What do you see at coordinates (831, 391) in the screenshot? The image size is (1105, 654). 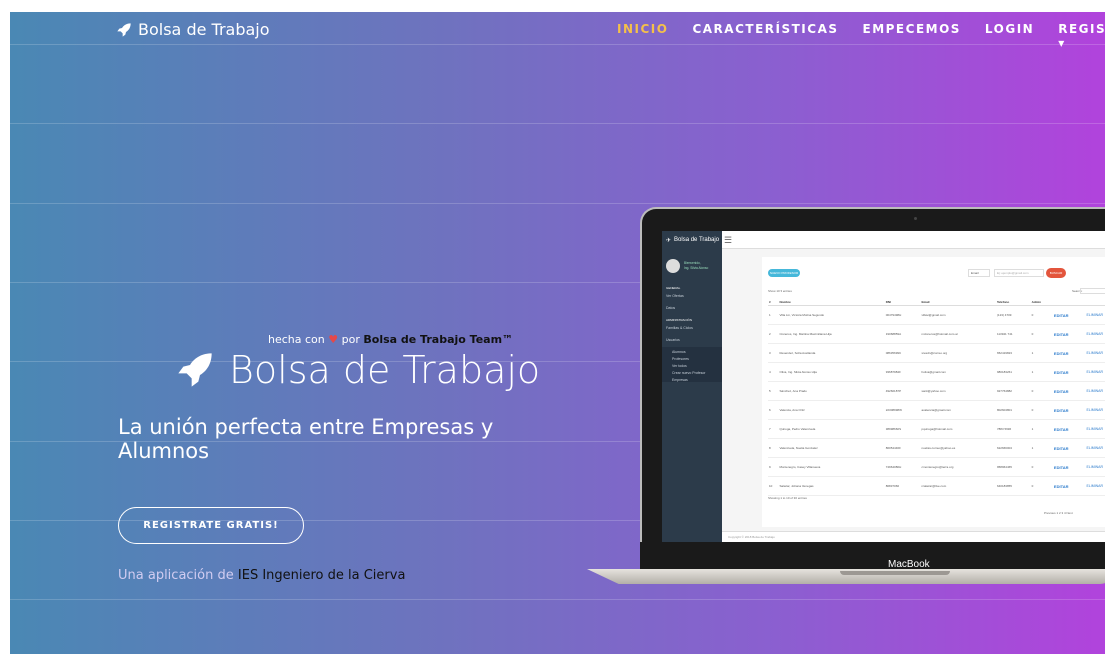 I see `table-cell: Sánchez, Ana Prado` at bounding box center [831, 391].